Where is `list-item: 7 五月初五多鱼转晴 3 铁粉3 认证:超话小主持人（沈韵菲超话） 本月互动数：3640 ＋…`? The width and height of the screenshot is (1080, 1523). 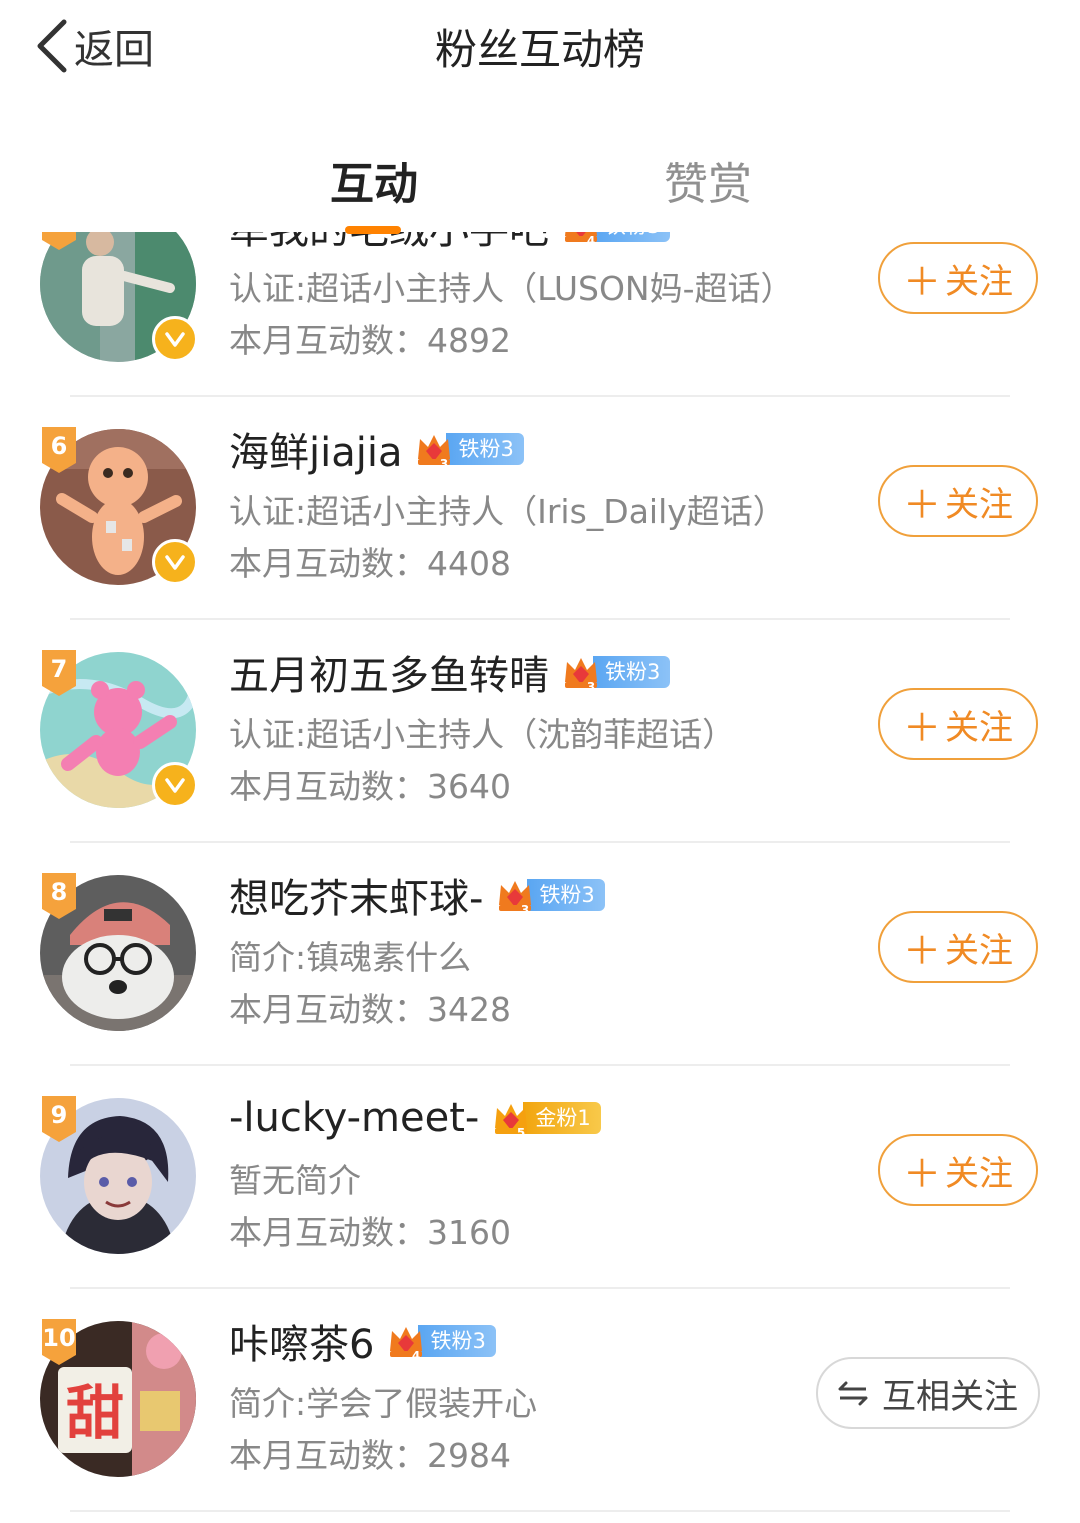
list-item: 7 五月初五多鱼转晴 3 铁粉3 认证:超话小主持人（沈韵菲超话） 本月互动数：3640 ＋… is located at coordinates (540, 731).